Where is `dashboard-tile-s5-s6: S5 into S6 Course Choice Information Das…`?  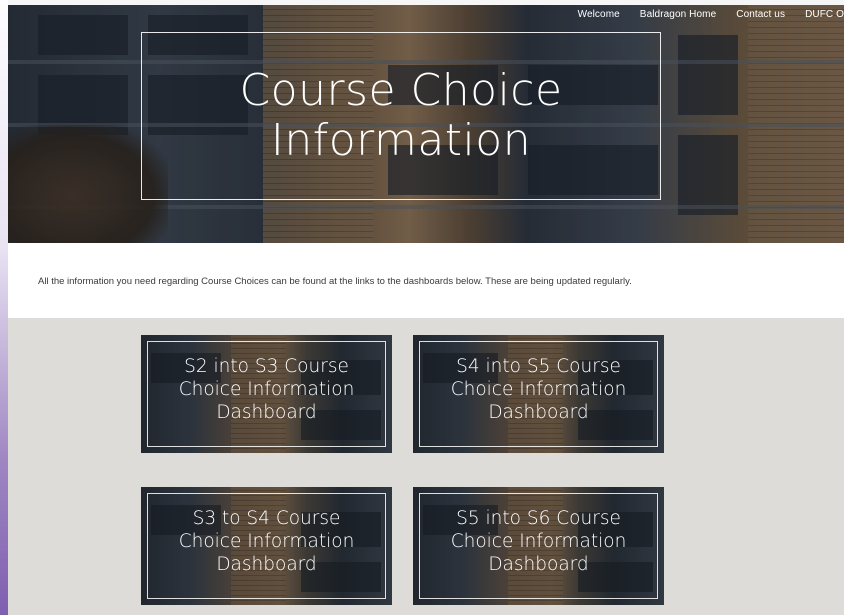
dashboard-tile-s5-s6: S5 into S6 Course Choice Information Das… is located at coordinates (538, 546).